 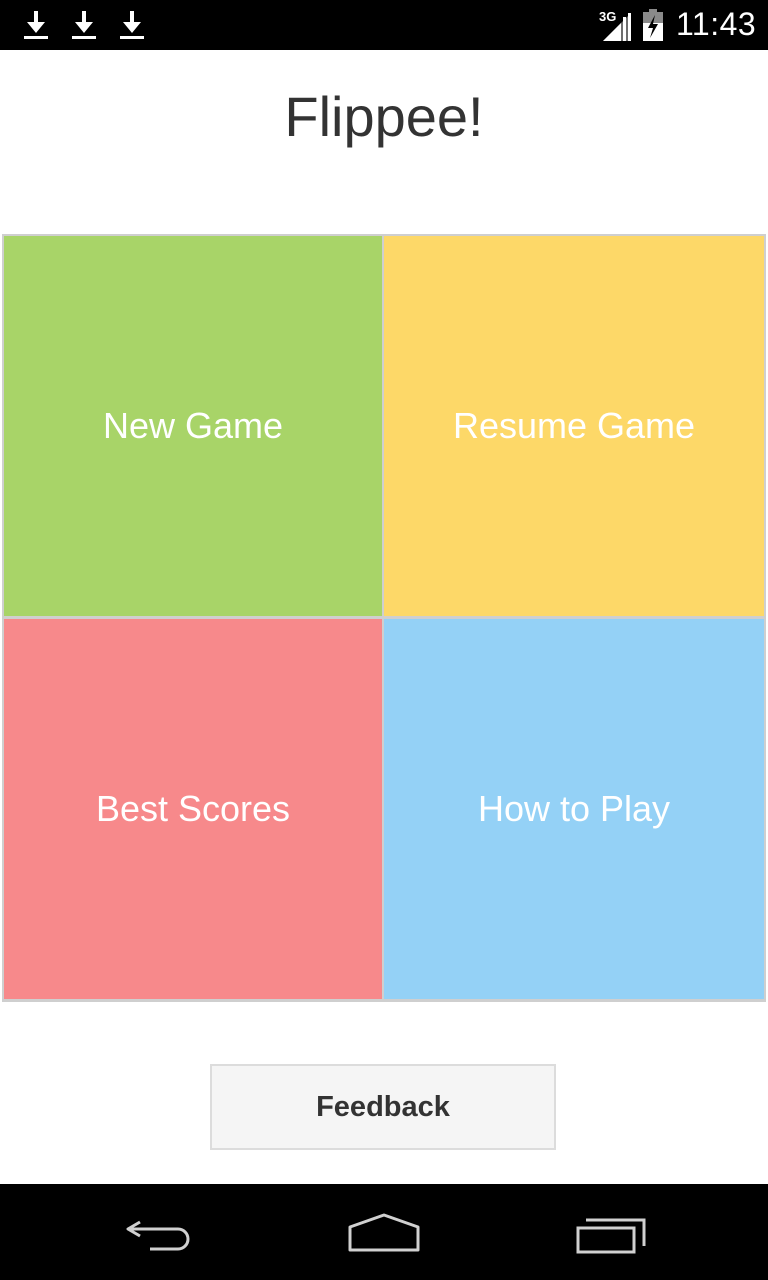 I want to click on navigation-bar, so click(x=384, y=1232).